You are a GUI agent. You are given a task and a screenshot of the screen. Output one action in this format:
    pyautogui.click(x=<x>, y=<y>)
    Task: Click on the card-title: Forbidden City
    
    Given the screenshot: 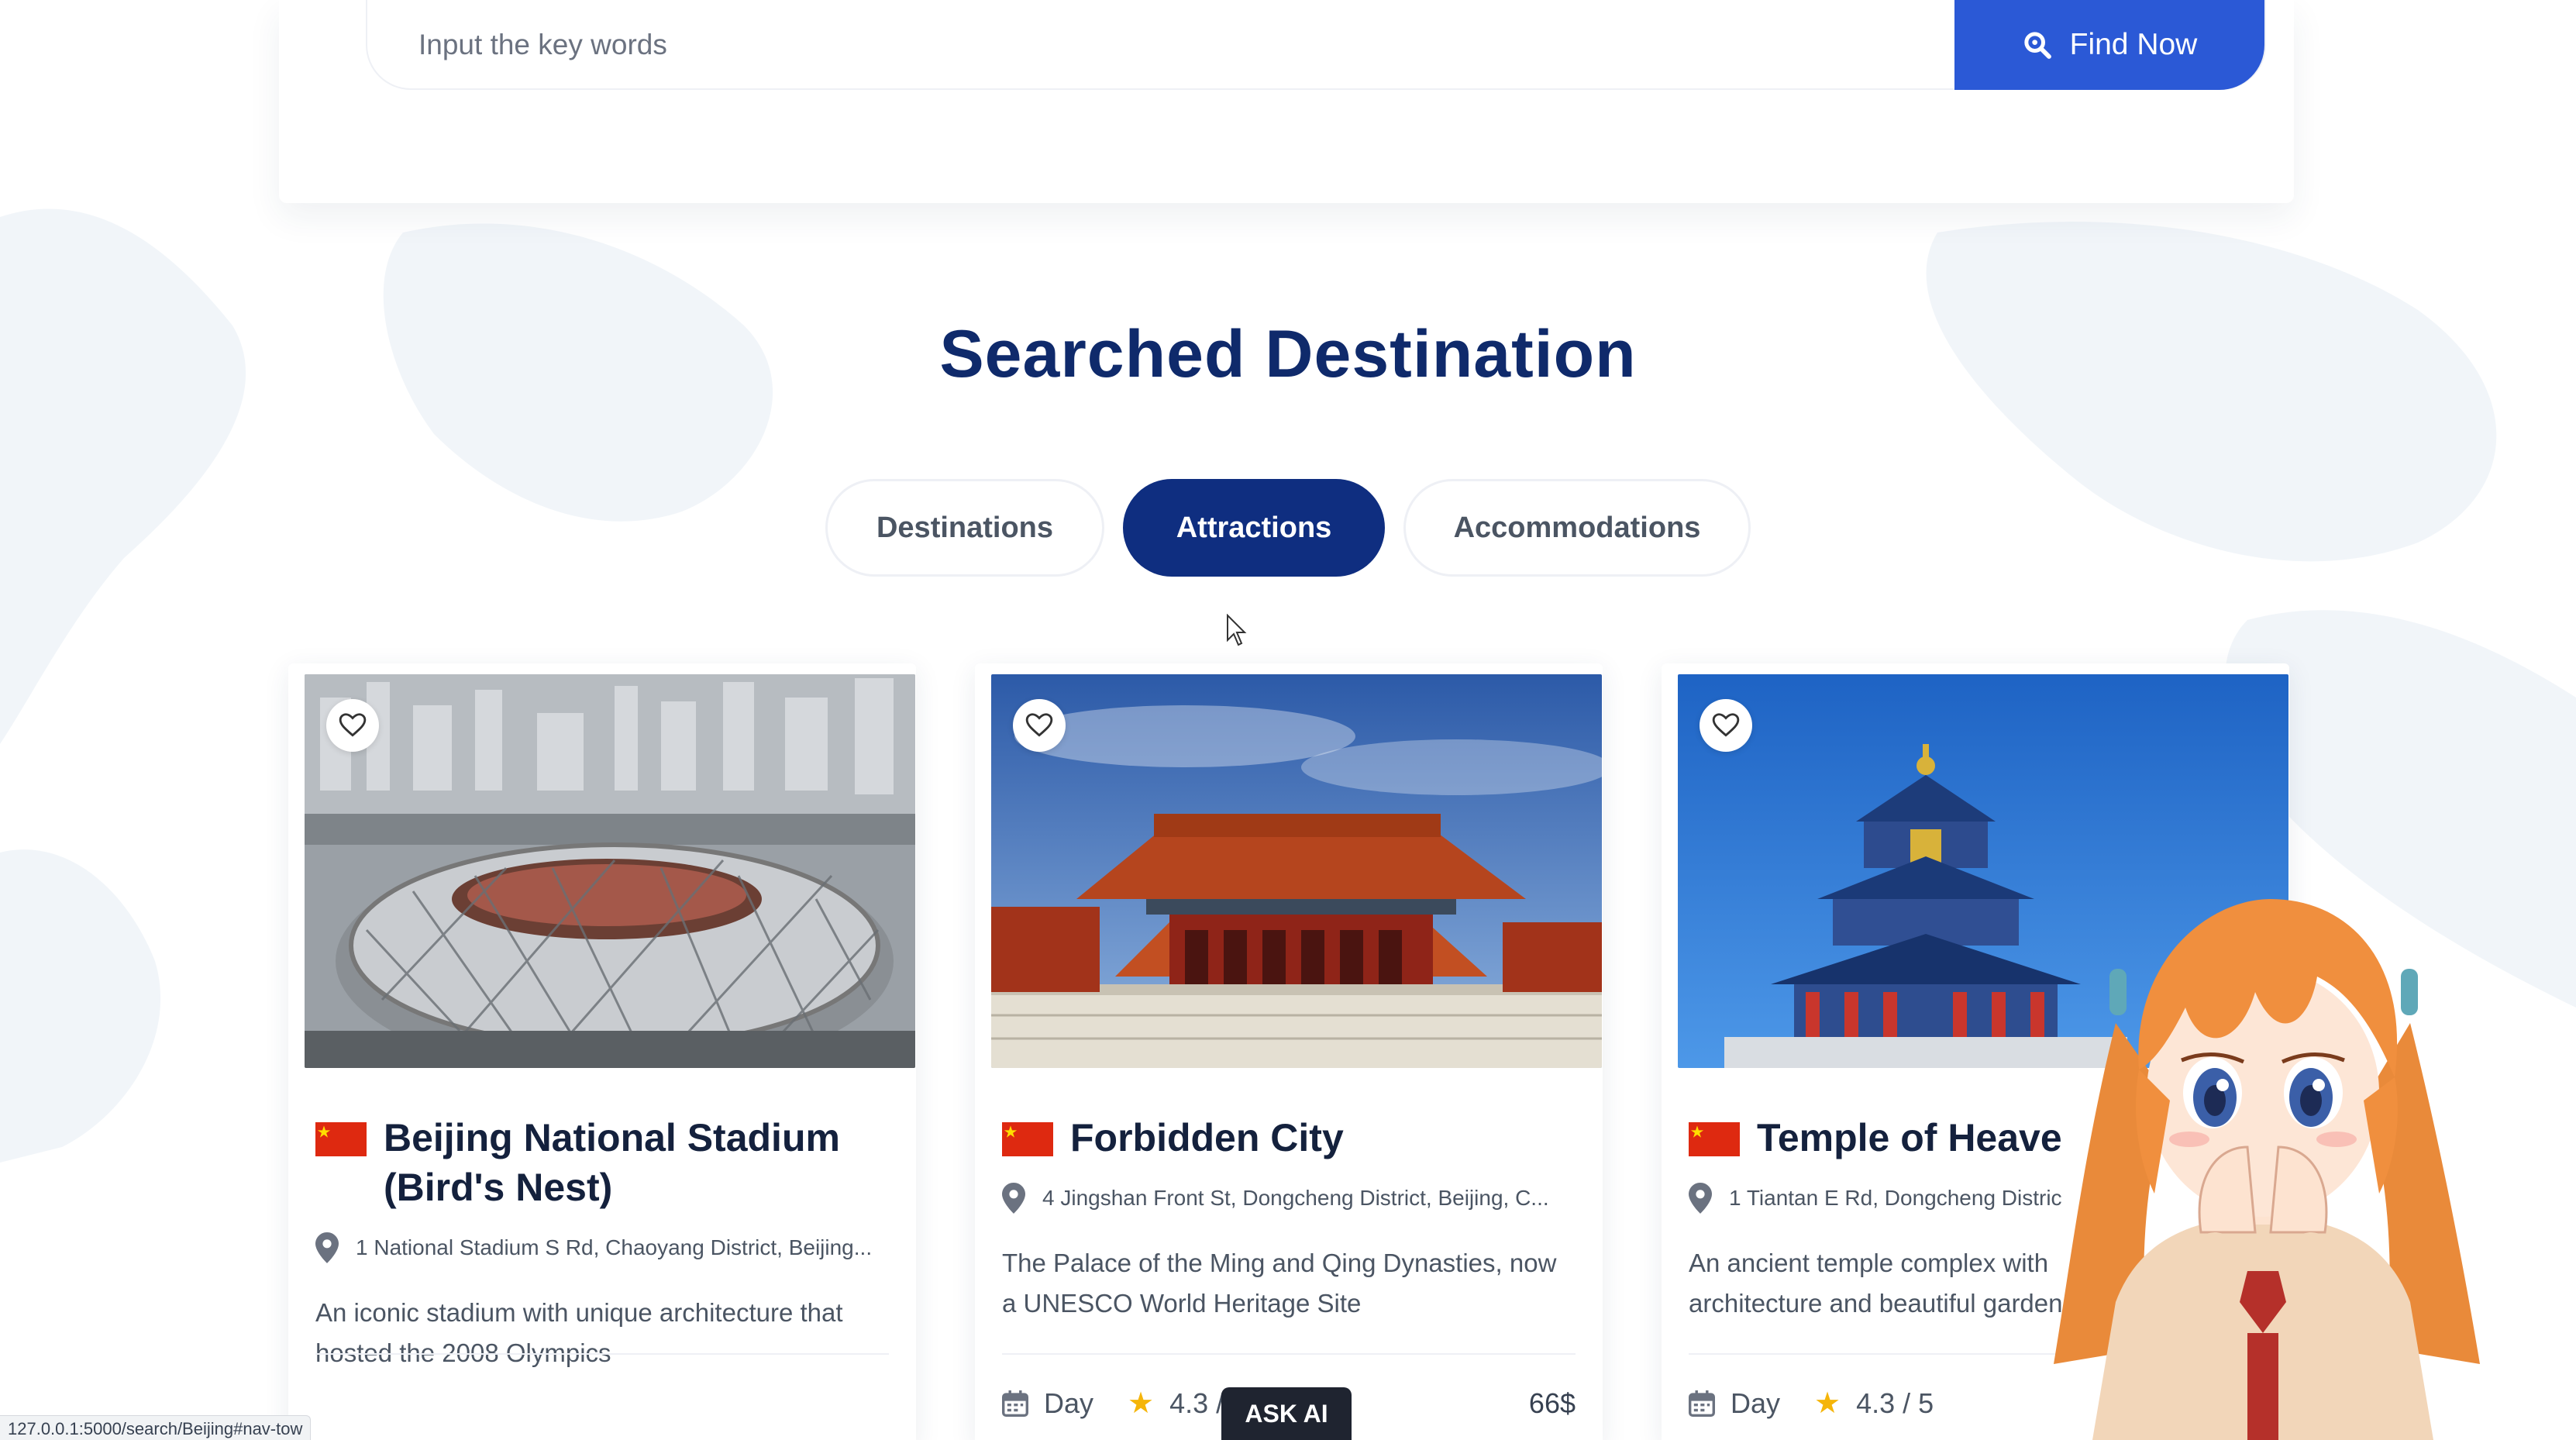 What is the action you would take?
    pyautogui.click(x=1207, y=1138)
    